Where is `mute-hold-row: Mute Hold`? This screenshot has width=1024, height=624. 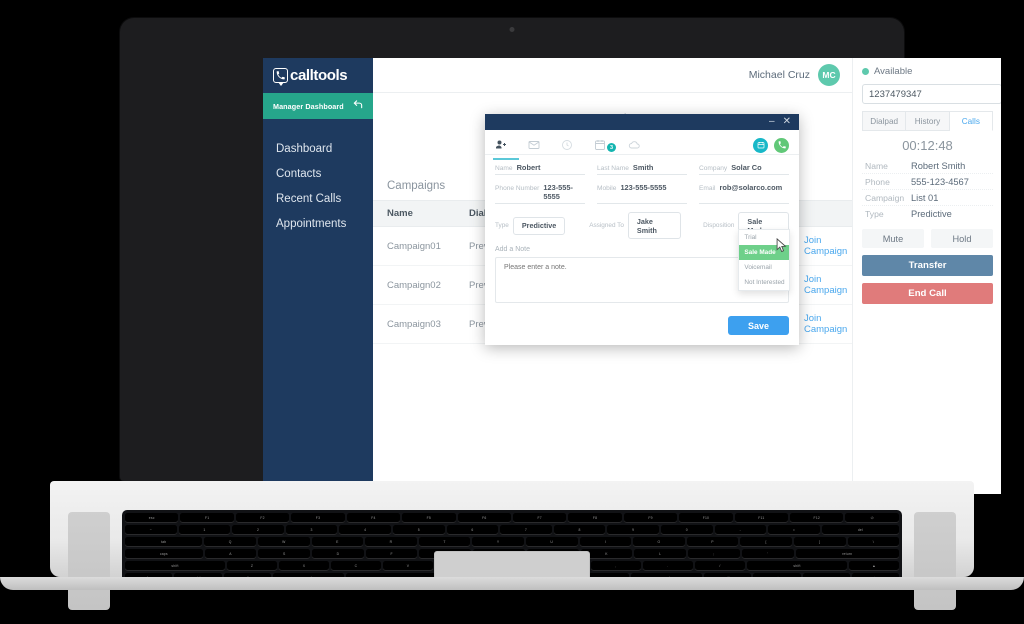
mute-hold-row: Mute Hold is located at coordinates (927, 238).